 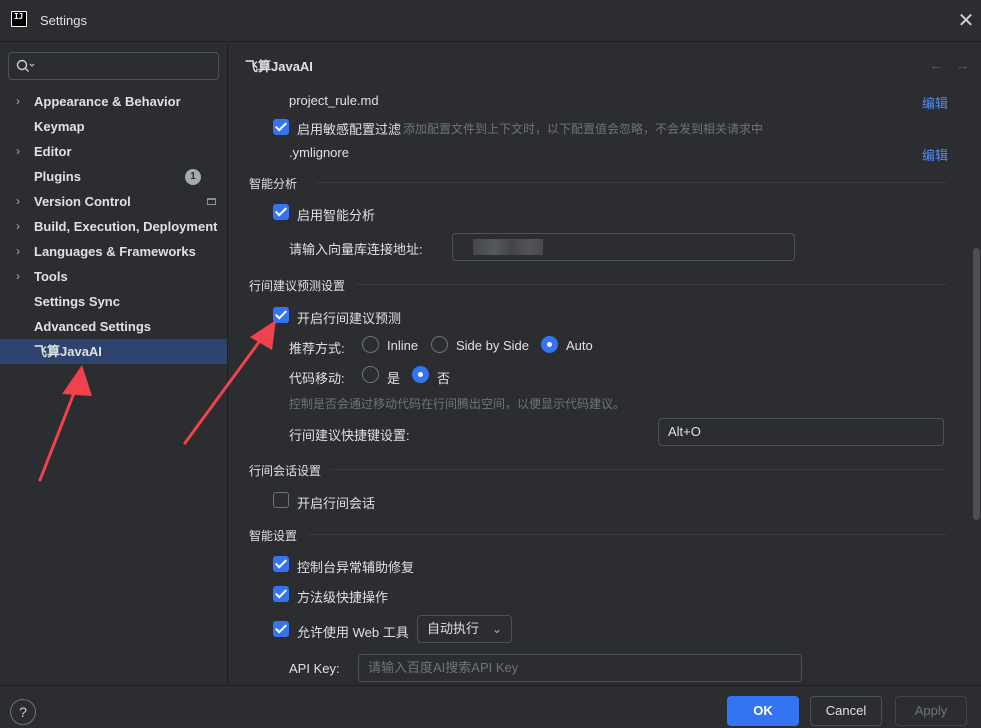 What do you see at coordinates (496, 629) in the screenshot?
I see `chevron-down-icon: ⌄` at bounding box center [496, 629].